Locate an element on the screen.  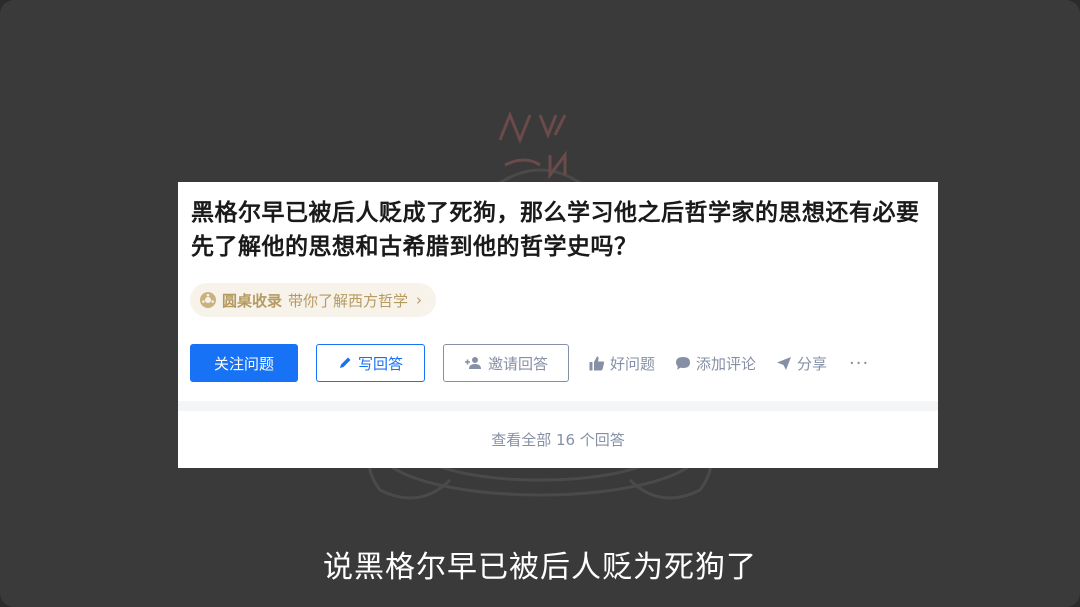
comment-icon is located at coordinates (683, 363).